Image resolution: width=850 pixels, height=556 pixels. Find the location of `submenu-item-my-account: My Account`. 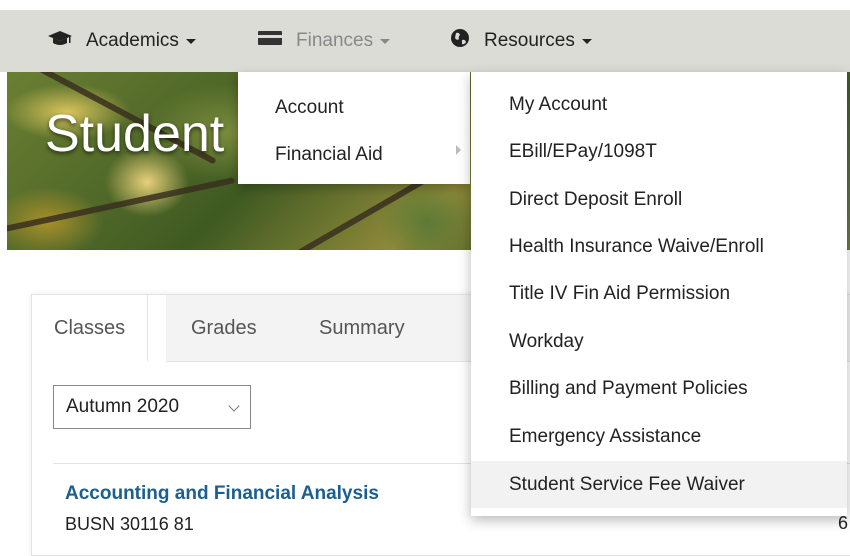

submenu-item-my-account: My Account is located at coordinates (659, 104).